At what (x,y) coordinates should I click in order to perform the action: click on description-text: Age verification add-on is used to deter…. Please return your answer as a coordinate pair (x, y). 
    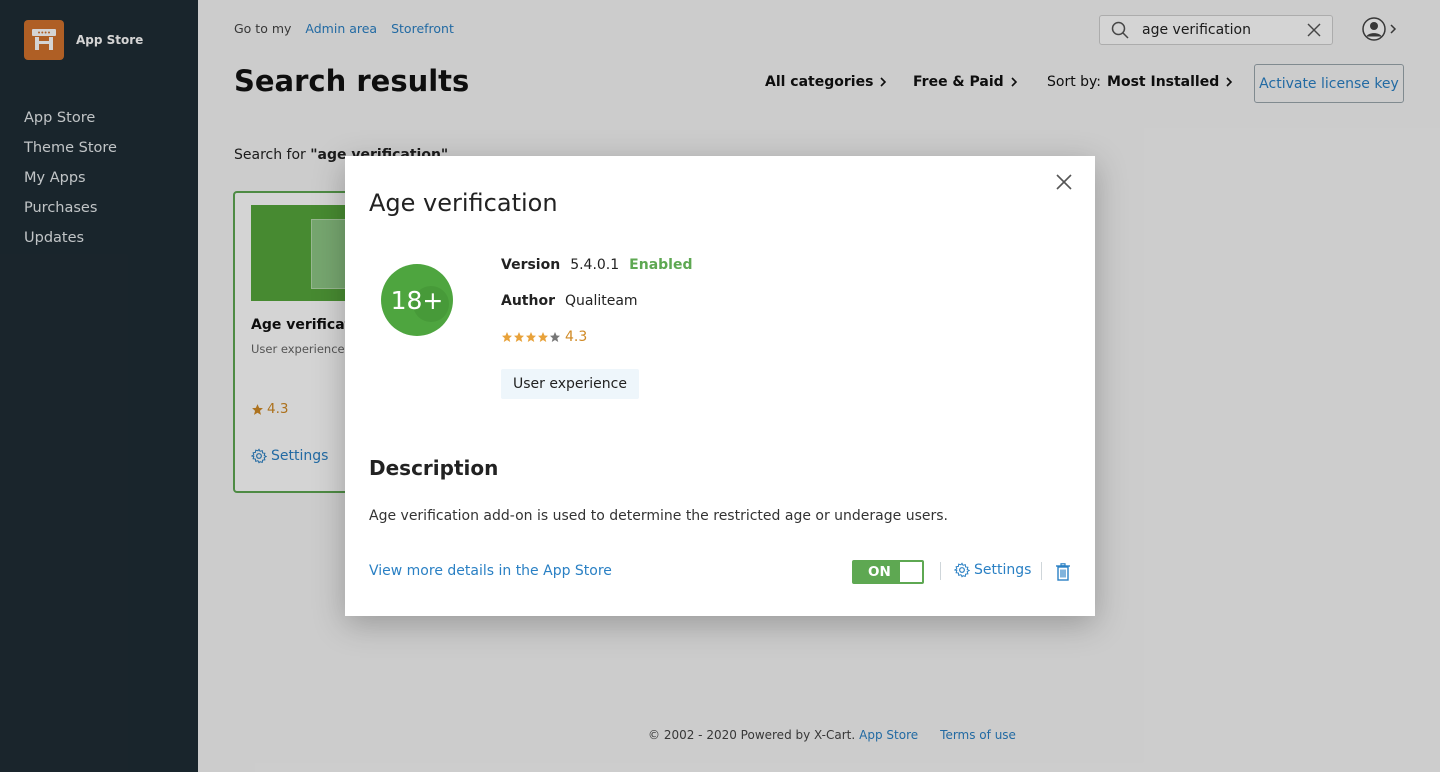
    Looking at the image, I should click on (658, 516).